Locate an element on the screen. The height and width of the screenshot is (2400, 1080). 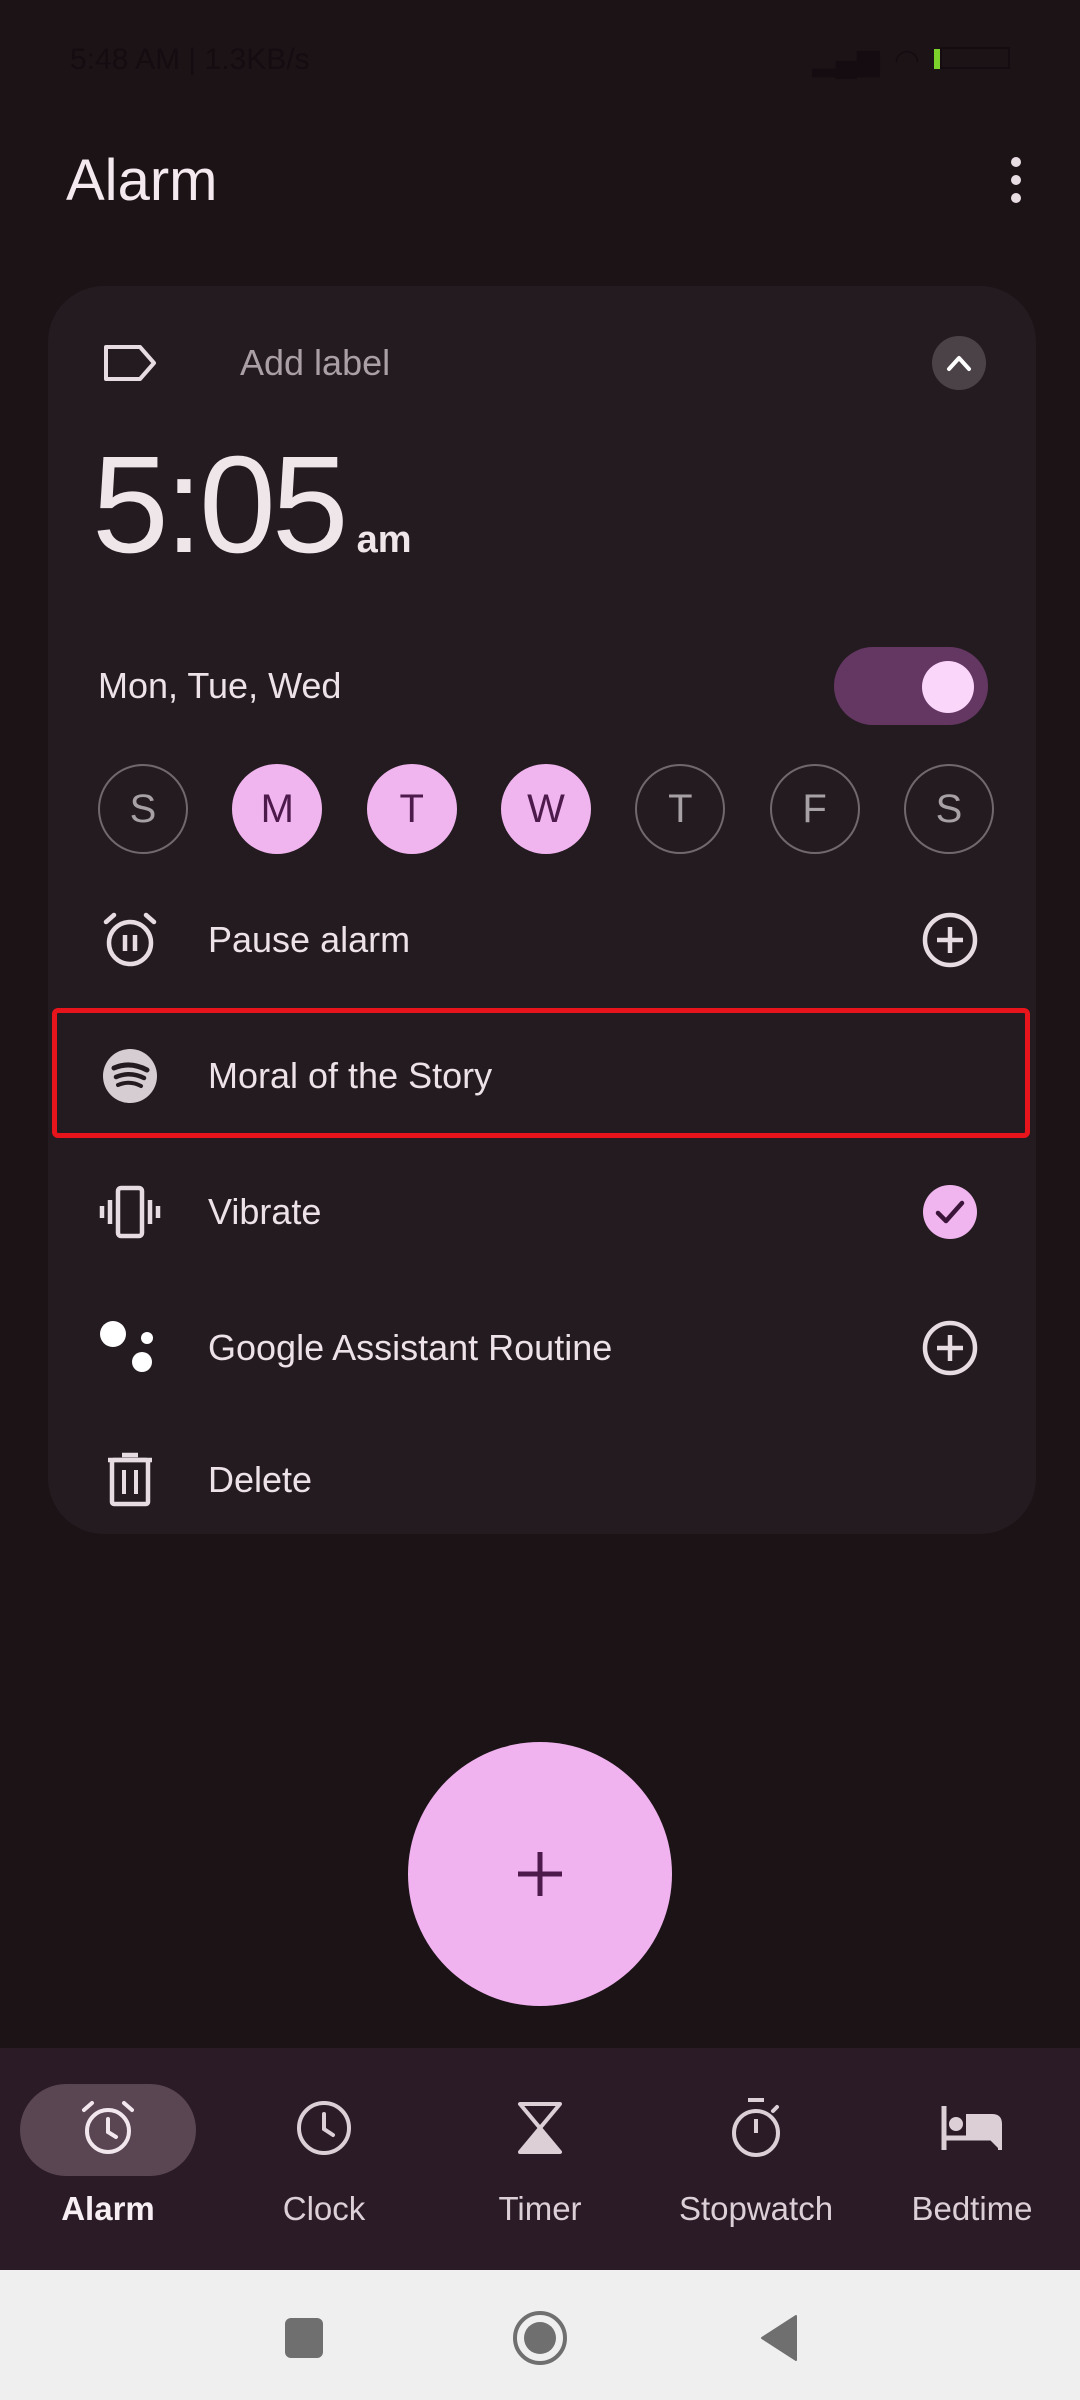
nav-label-alarm: Alarm is located at coordinates (108, 2208).